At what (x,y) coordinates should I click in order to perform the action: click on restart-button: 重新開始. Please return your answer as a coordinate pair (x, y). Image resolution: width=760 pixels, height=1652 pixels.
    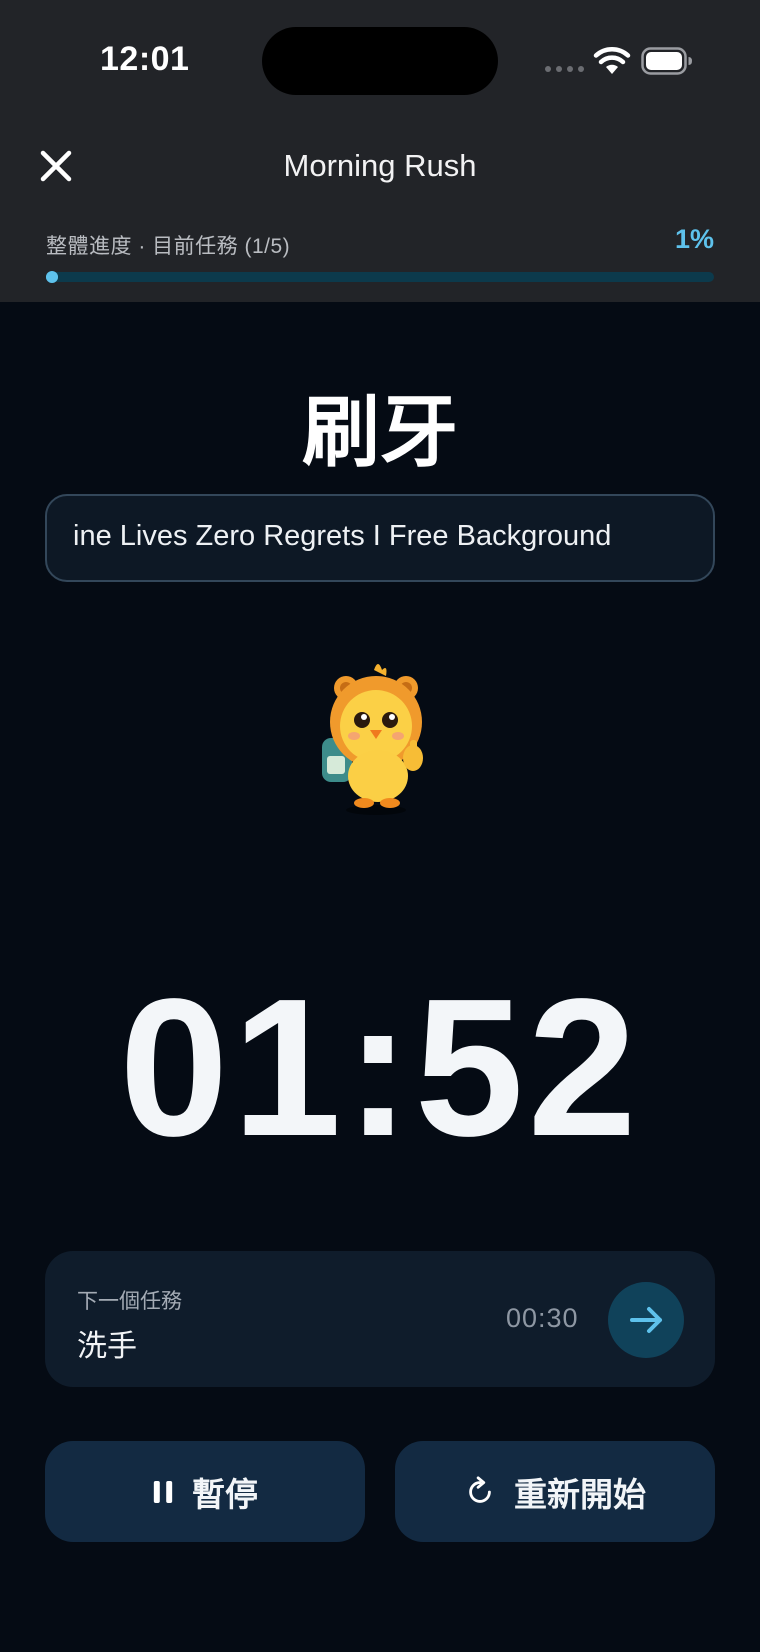
    Looking at the image, I should click on (555, 1491).